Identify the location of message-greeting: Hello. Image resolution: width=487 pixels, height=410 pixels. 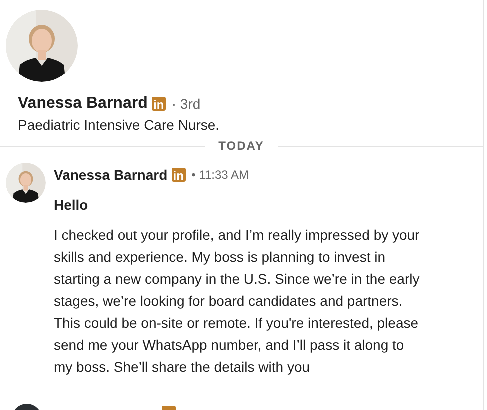
(72, 205).